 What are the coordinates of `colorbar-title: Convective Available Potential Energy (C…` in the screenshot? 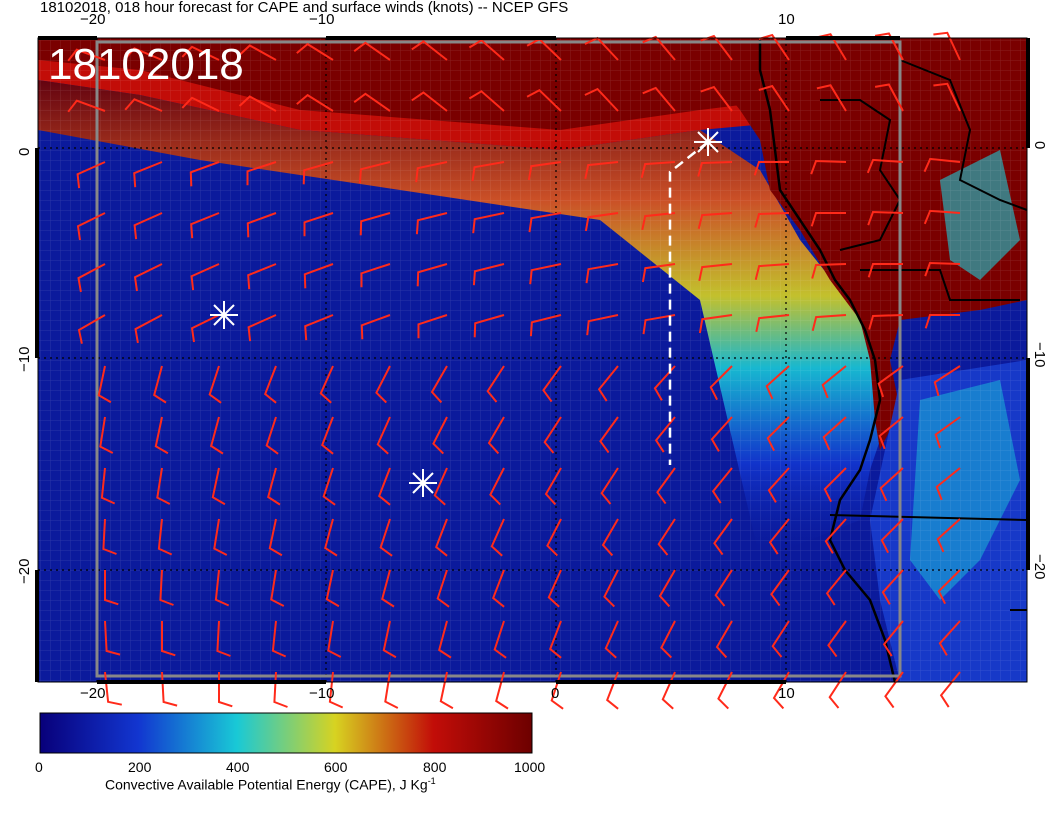 It's located at (270, 784).